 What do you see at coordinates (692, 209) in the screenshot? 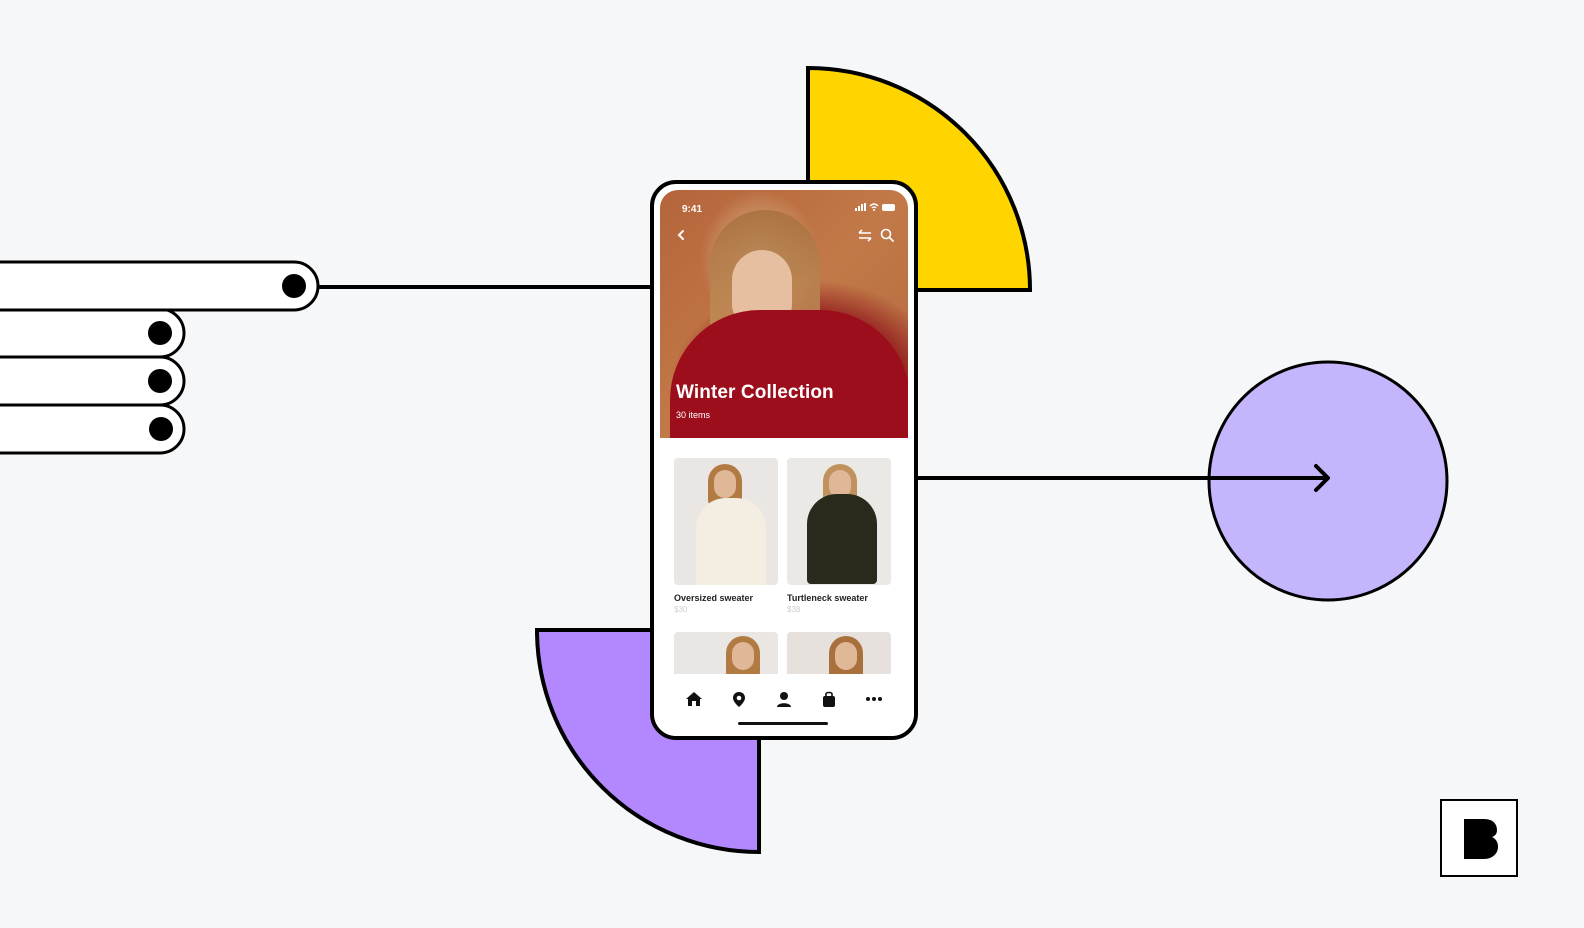
I see `status-time: 9:41` at bounding box center [692, 209].